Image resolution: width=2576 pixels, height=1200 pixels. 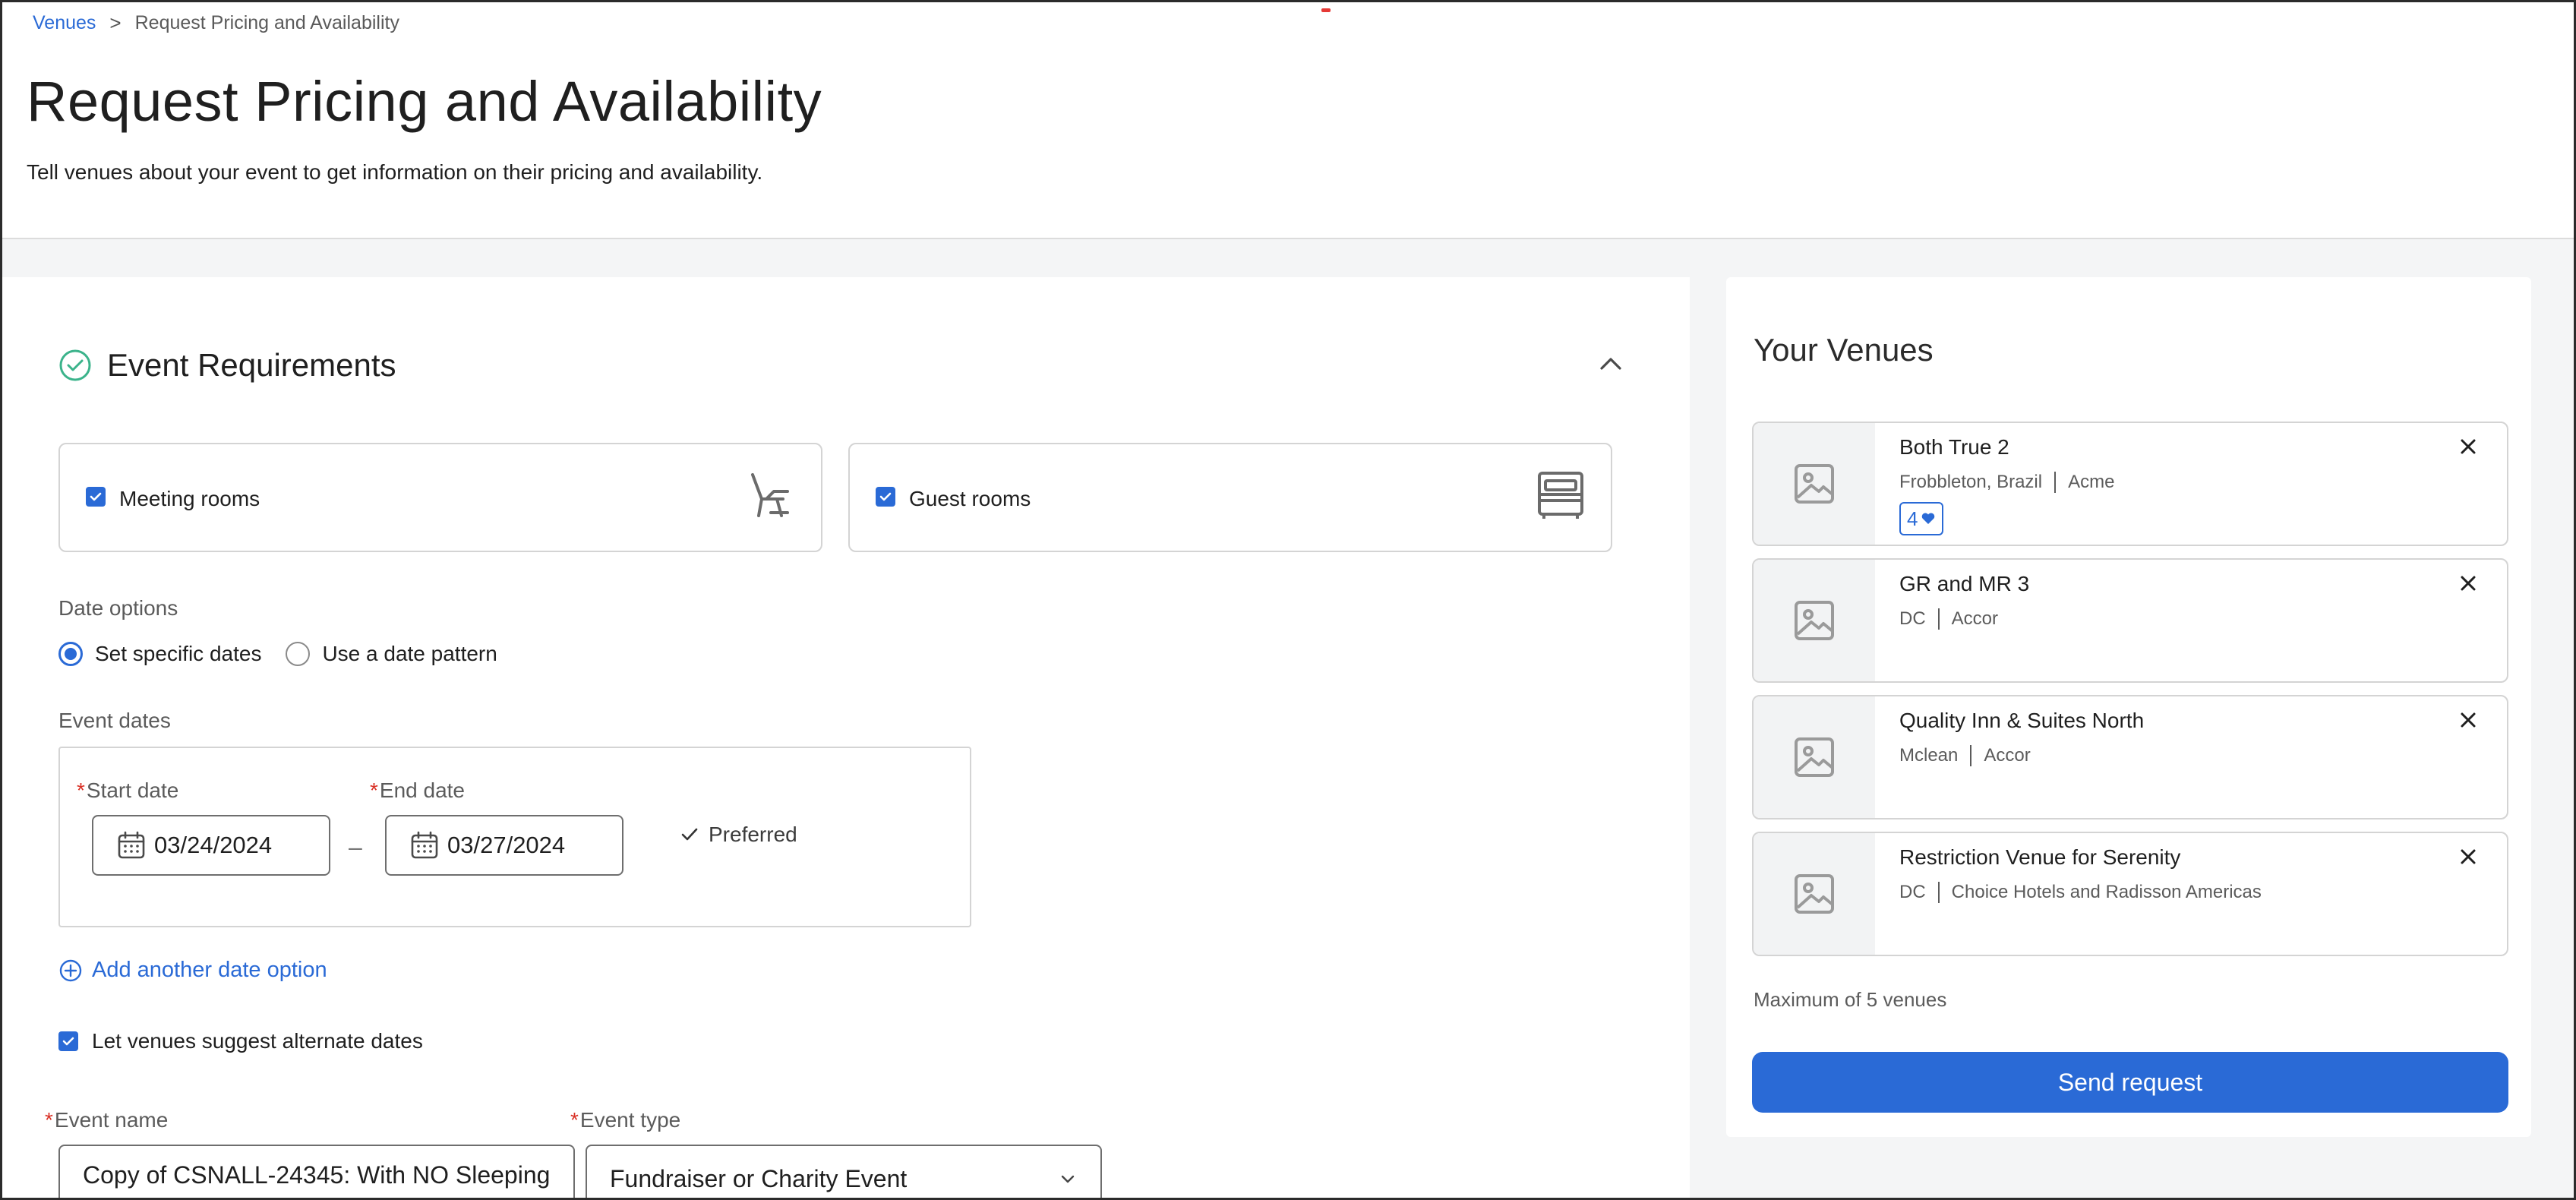 I want to click on venue-meta: DC Choice Hotels and Radisson Americas, so click(x=2080, y=893).